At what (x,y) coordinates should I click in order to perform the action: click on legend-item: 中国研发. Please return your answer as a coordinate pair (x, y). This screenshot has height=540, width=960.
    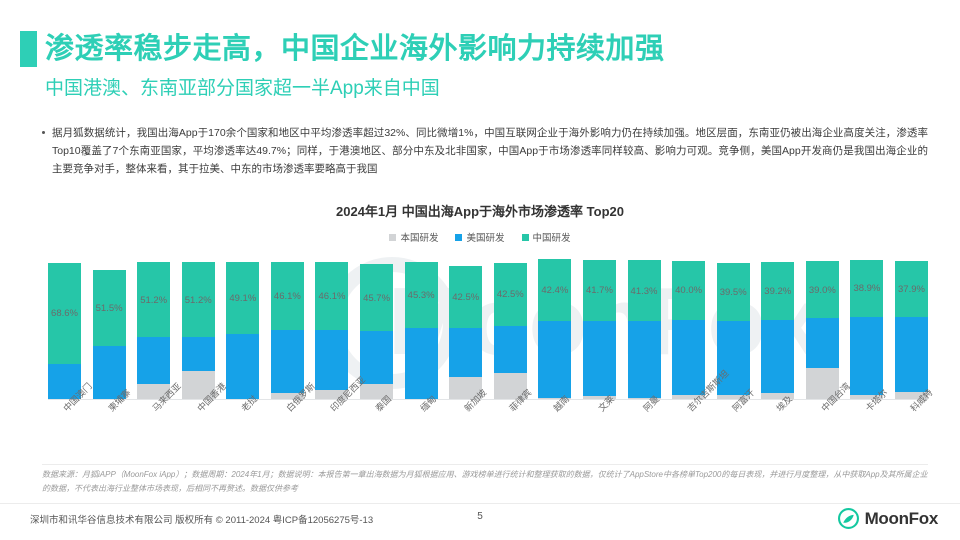
    Looking at the image, I should click on (546, 237).